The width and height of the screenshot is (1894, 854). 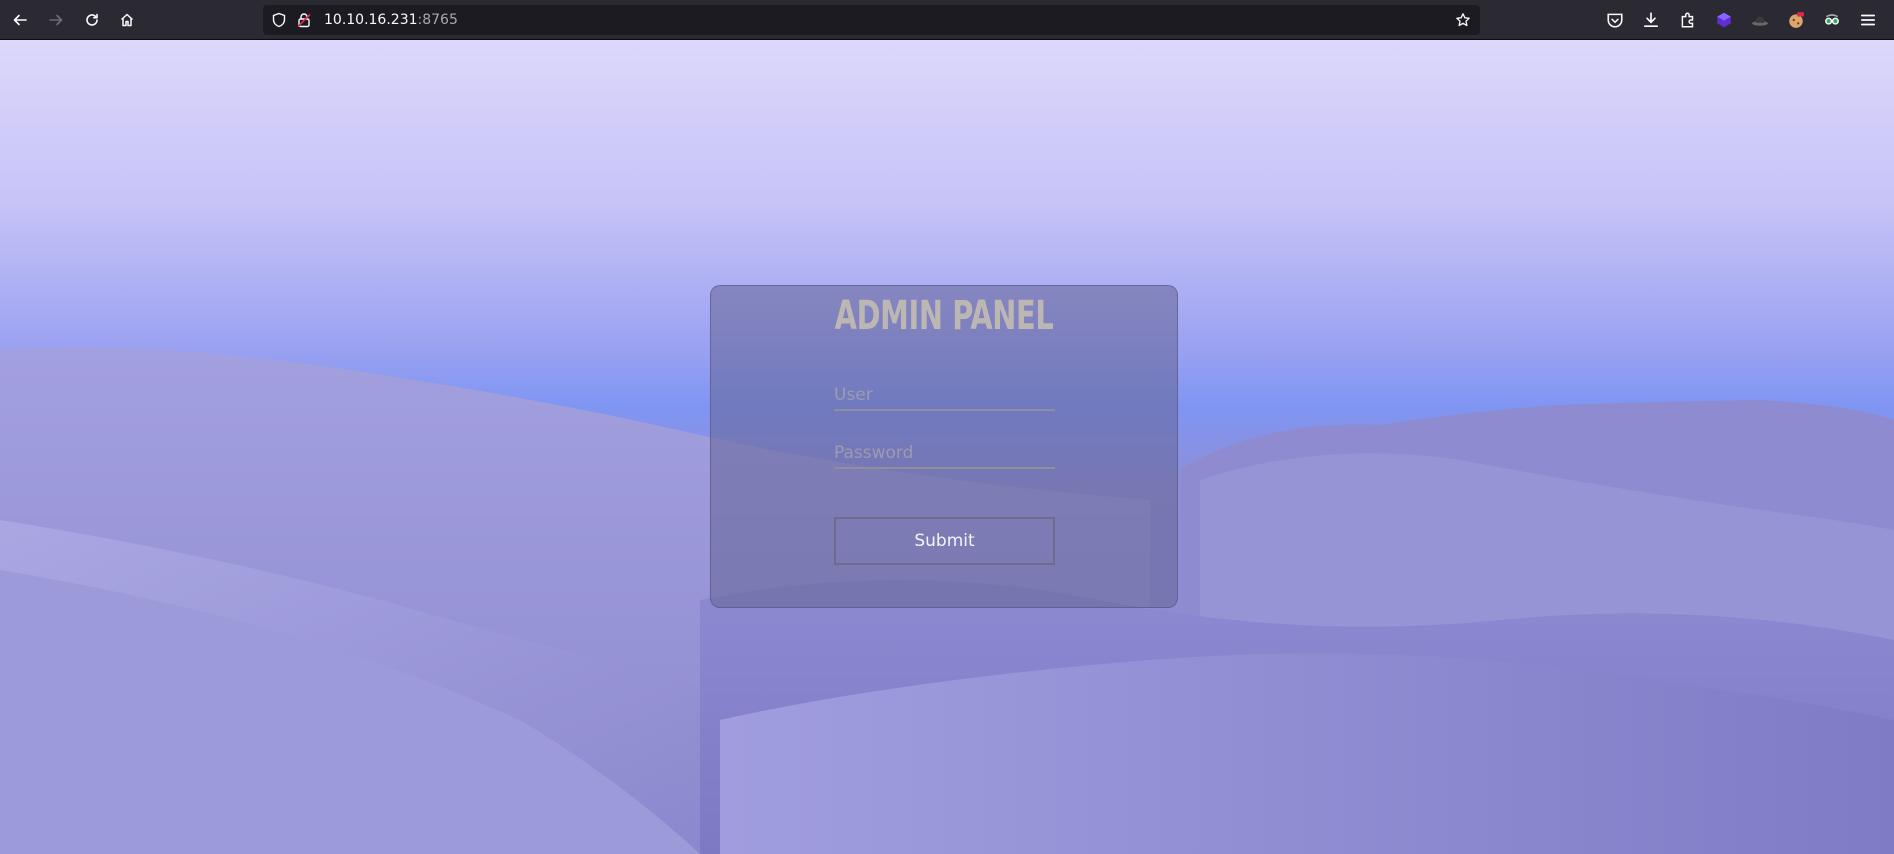 What do you see at coordinates (1868, 20) in the screenshot?
I see `menu-icon` at bounding box center [1868, 20].